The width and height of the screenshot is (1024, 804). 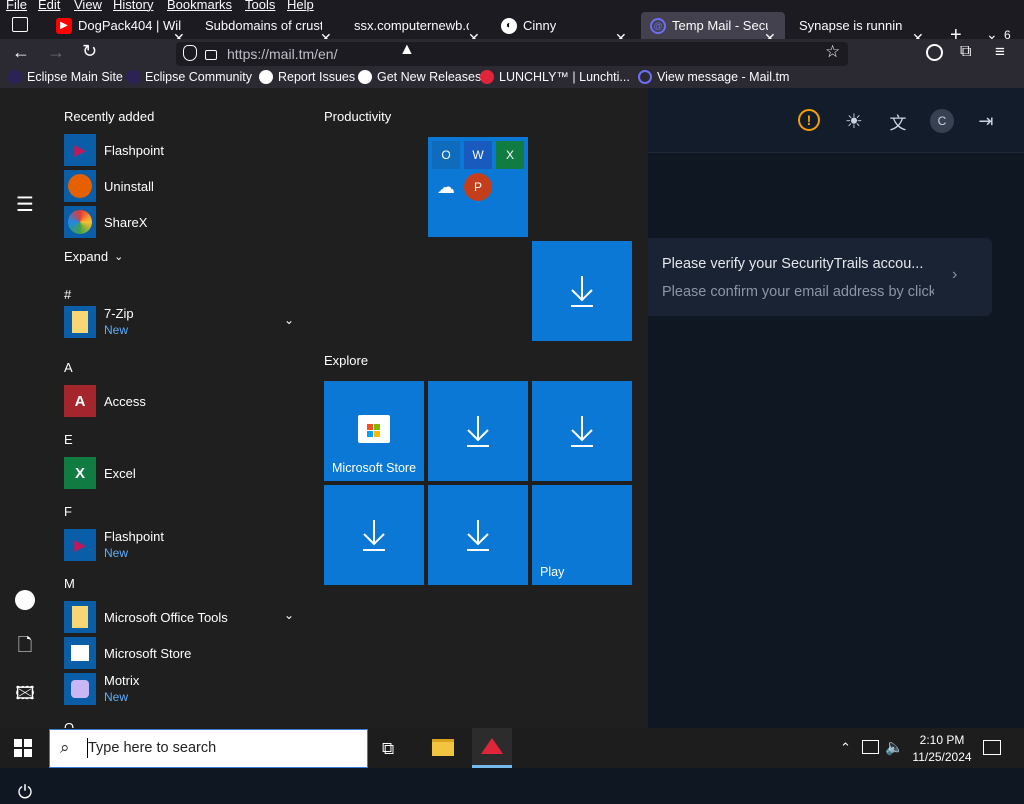 I want to click on hamburger-icon: ☰, so click(x=25, y=204).